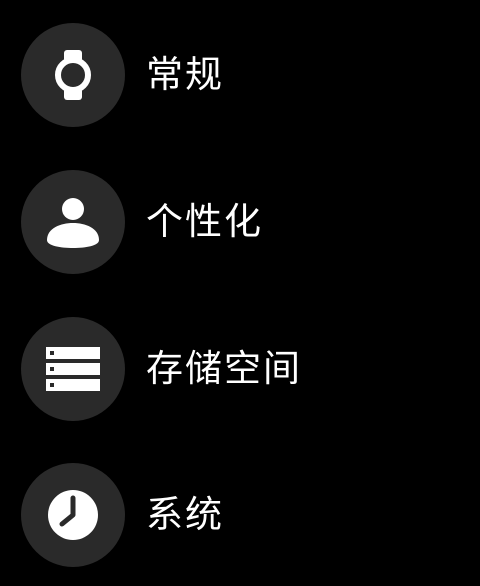  I want to click on person-icon, so click(73, 222).